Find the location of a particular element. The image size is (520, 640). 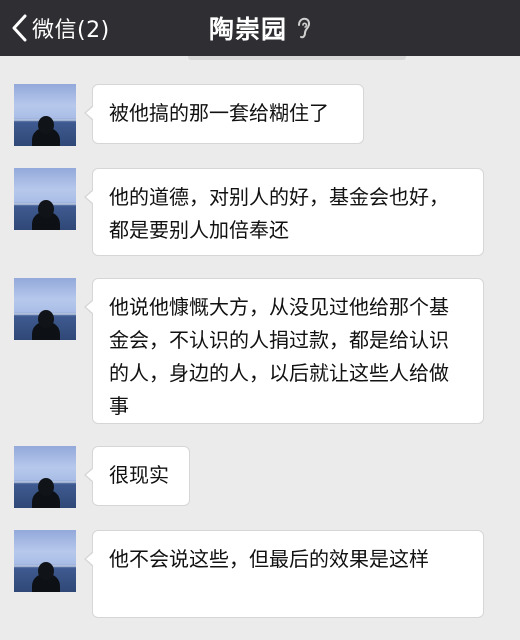

message-text: 被他搞的那一套给糊住了 is located at coordinates (219, 113).